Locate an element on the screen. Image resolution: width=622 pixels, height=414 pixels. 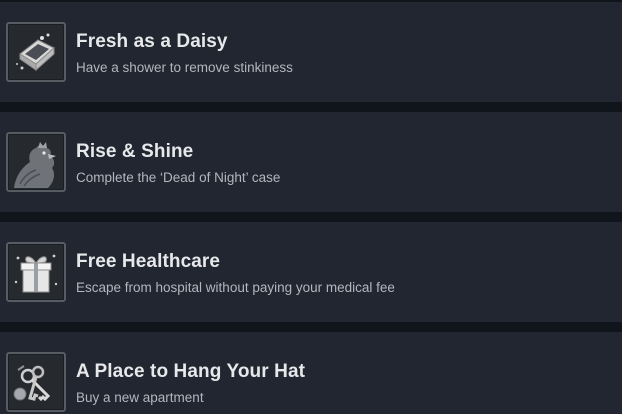
achievement-title: Rise & Shine is located at coordinates (135, 151).